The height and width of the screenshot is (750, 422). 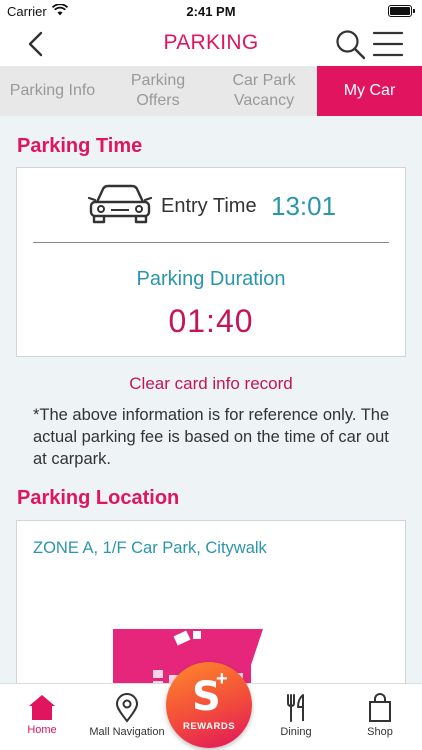 I want to click on bottom-nav-mall-navigation: Mall Navigation, so click(x=127, y=717).